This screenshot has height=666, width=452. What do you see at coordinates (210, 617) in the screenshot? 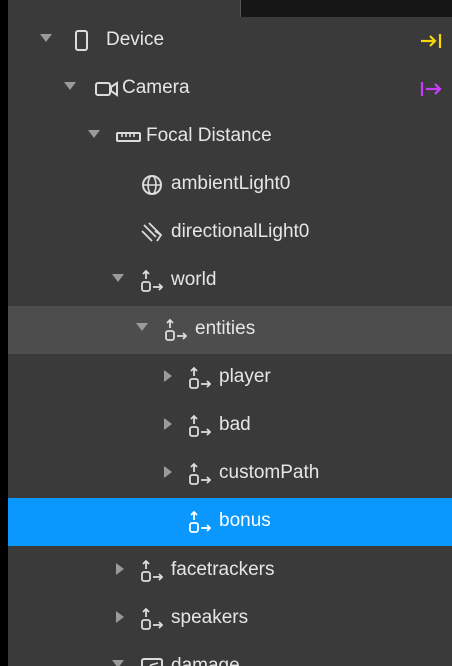
I see `tree-row-label: speakers` at bounding box center [210, 617].